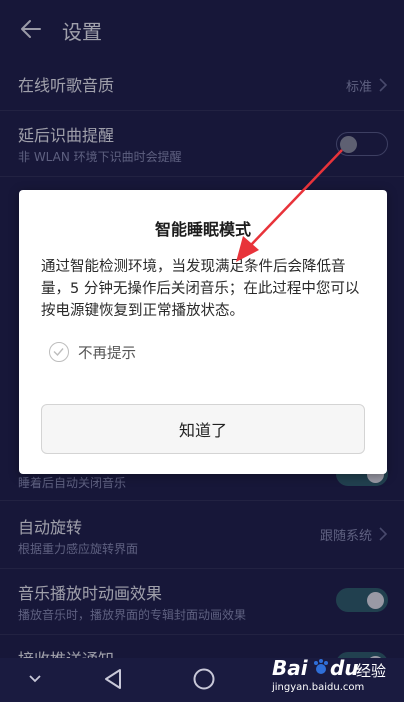  What do you see at coordinates (113, 679) in the screenshot?
I see `back-triangle-icon` at bounding box center [113, 679].